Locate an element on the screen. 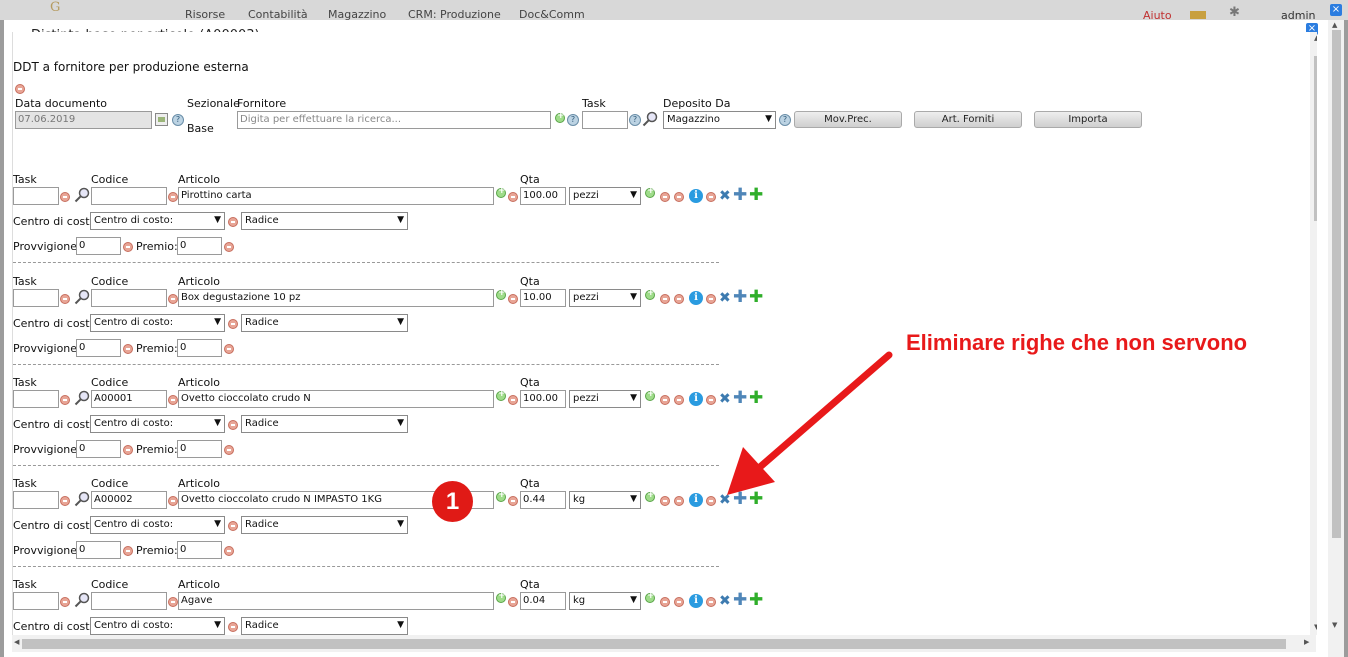 This screenshot has height=657, width=1348. annotation-arrow is located at coordinates (810, 423).